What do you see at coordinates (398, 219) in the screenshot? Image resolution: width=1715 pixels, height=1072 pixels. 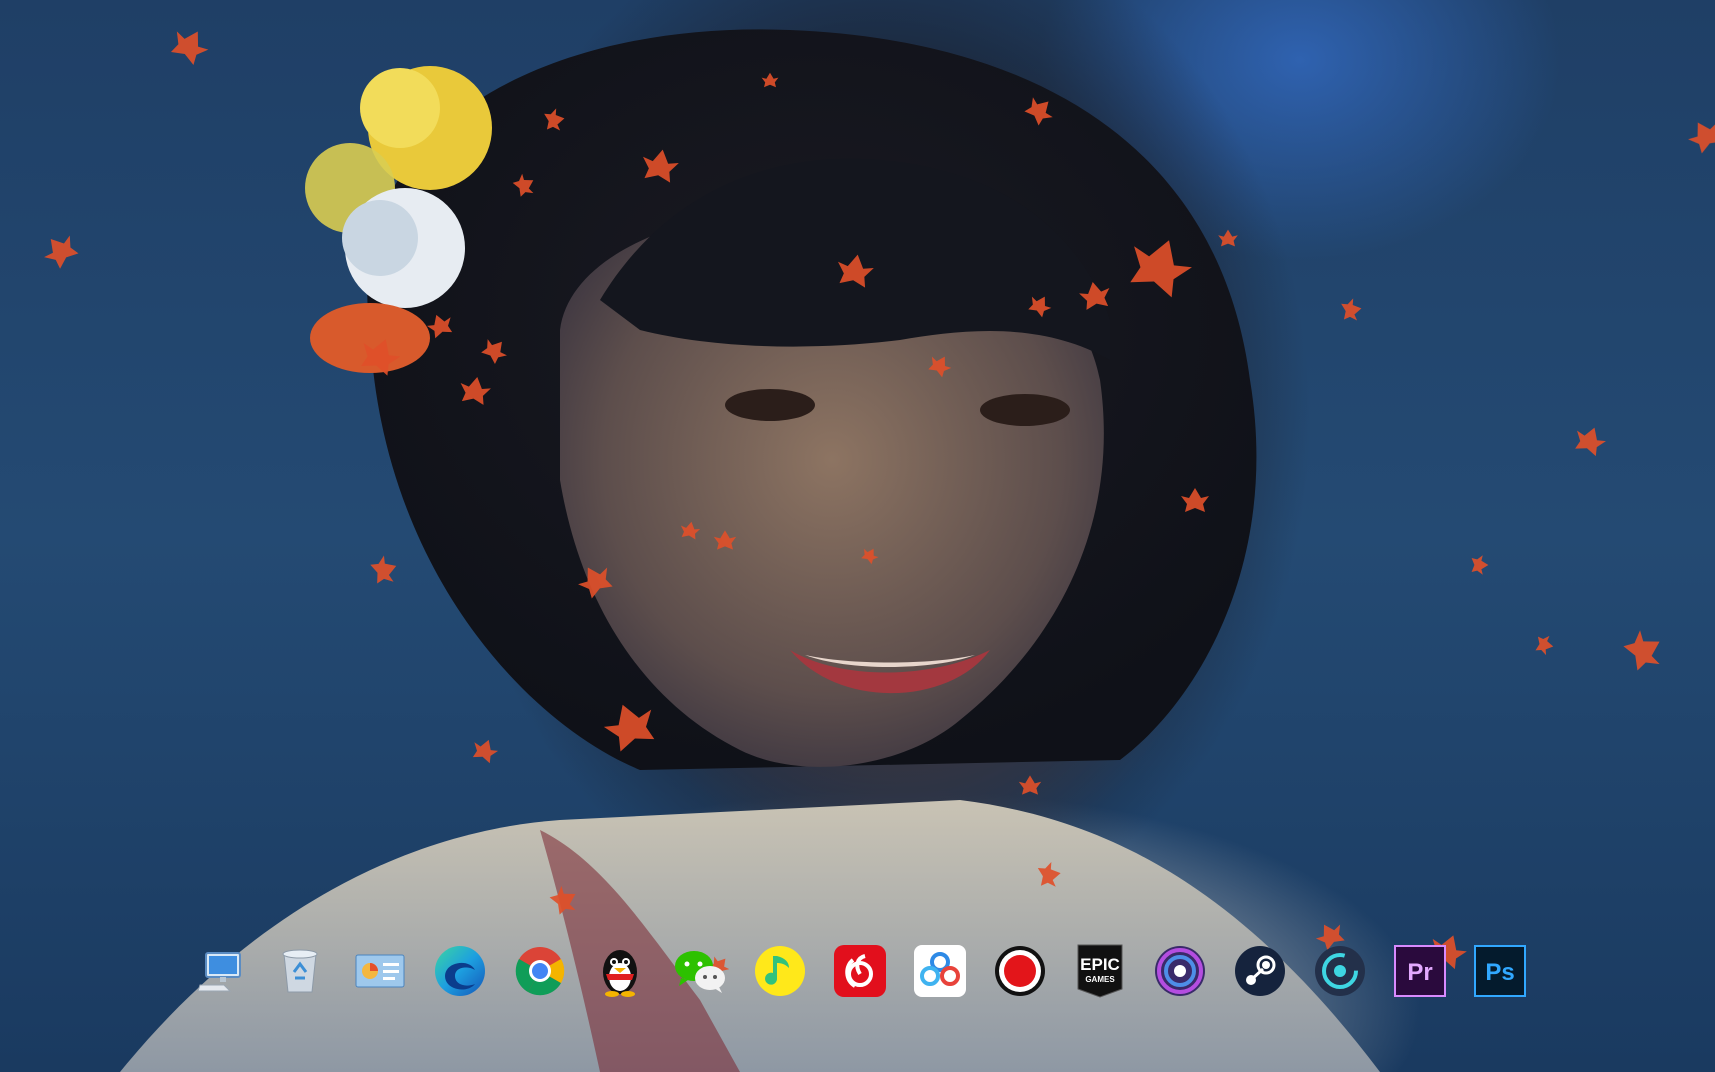 I see `hair-flower-decoration` at bounding box center [398, 219].